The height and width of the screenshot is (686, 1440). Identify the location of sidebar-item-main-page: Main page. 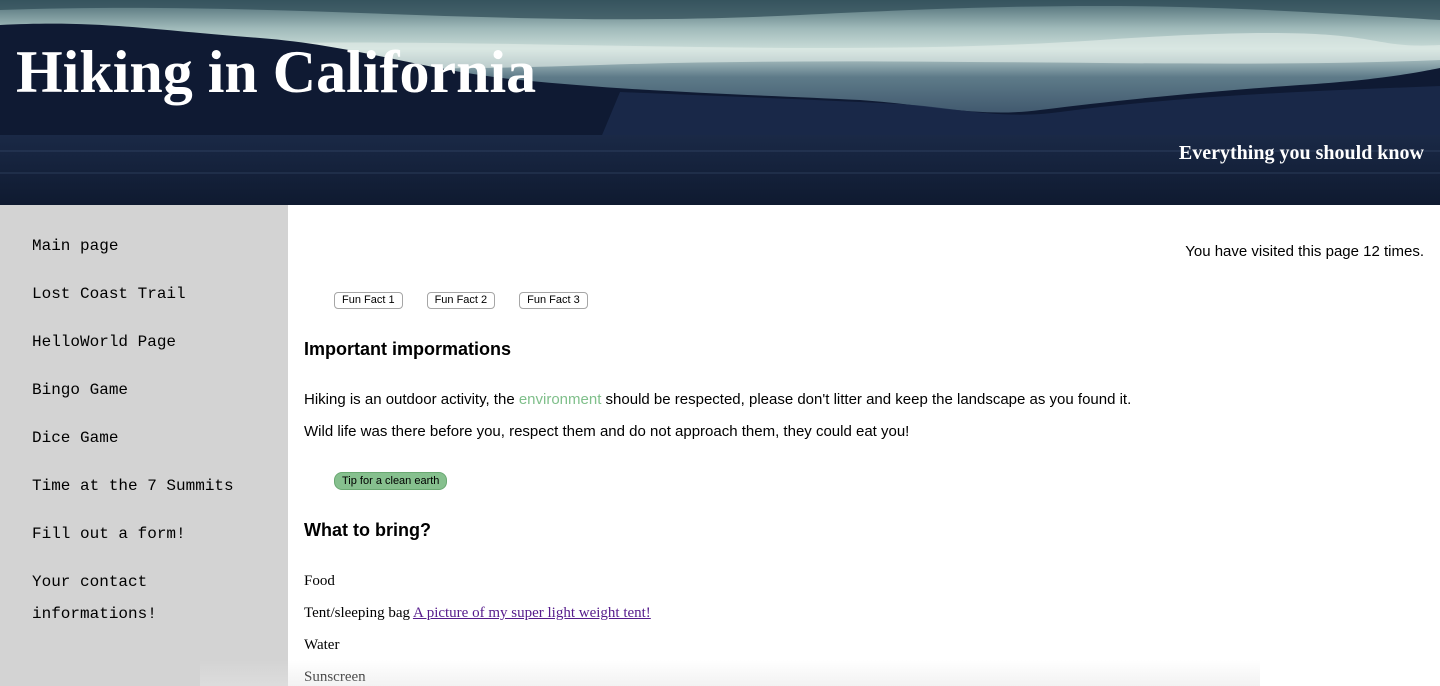
(137, 246).